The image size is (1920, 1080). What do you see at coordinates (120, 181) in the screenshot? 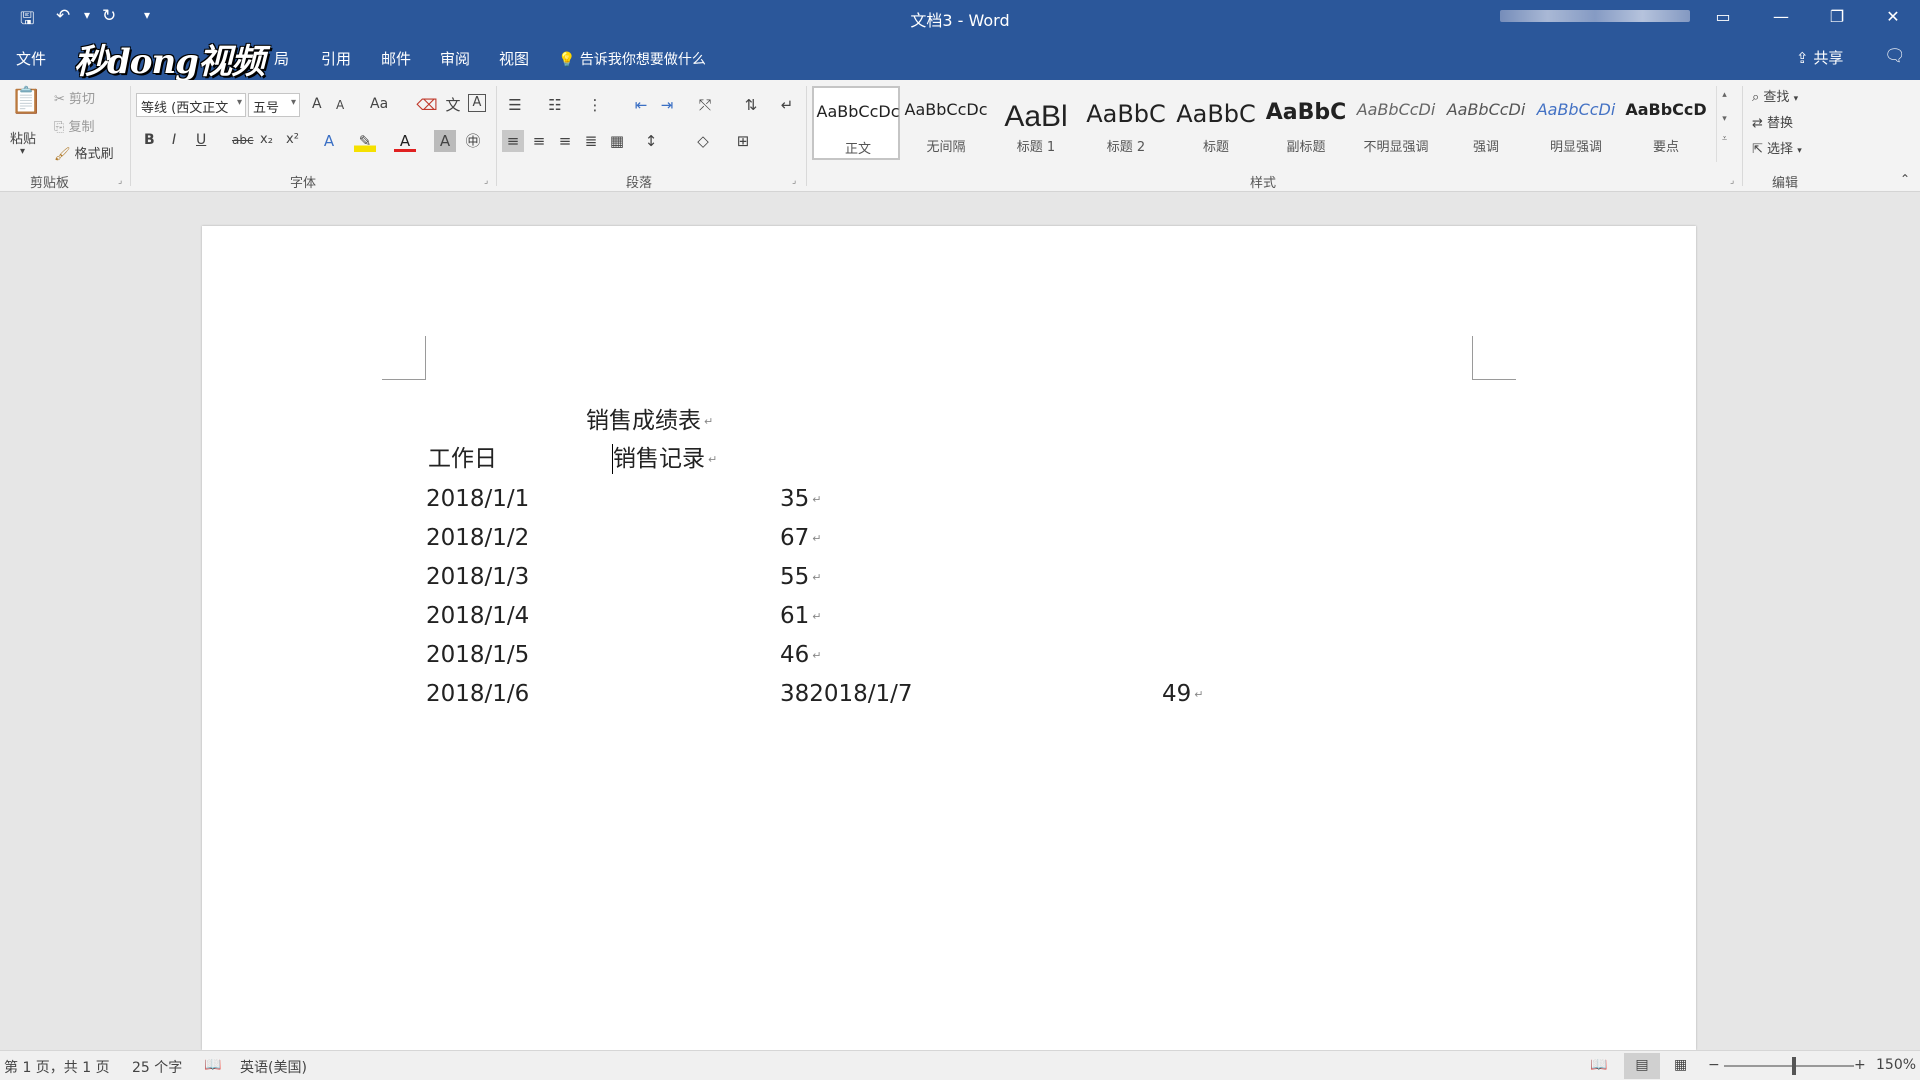
I see `clipboard-launcher-icon: ⌟` at bounding box center [120, 181].